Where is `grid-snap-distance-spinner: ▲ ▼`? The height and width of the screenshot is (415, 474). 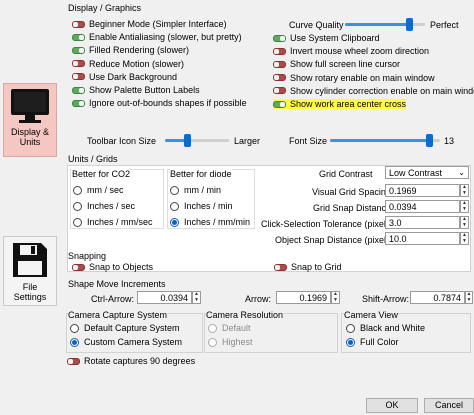 grid-snap-distance-spinner: ▲ ▼ is located at coordinates (464, 206).